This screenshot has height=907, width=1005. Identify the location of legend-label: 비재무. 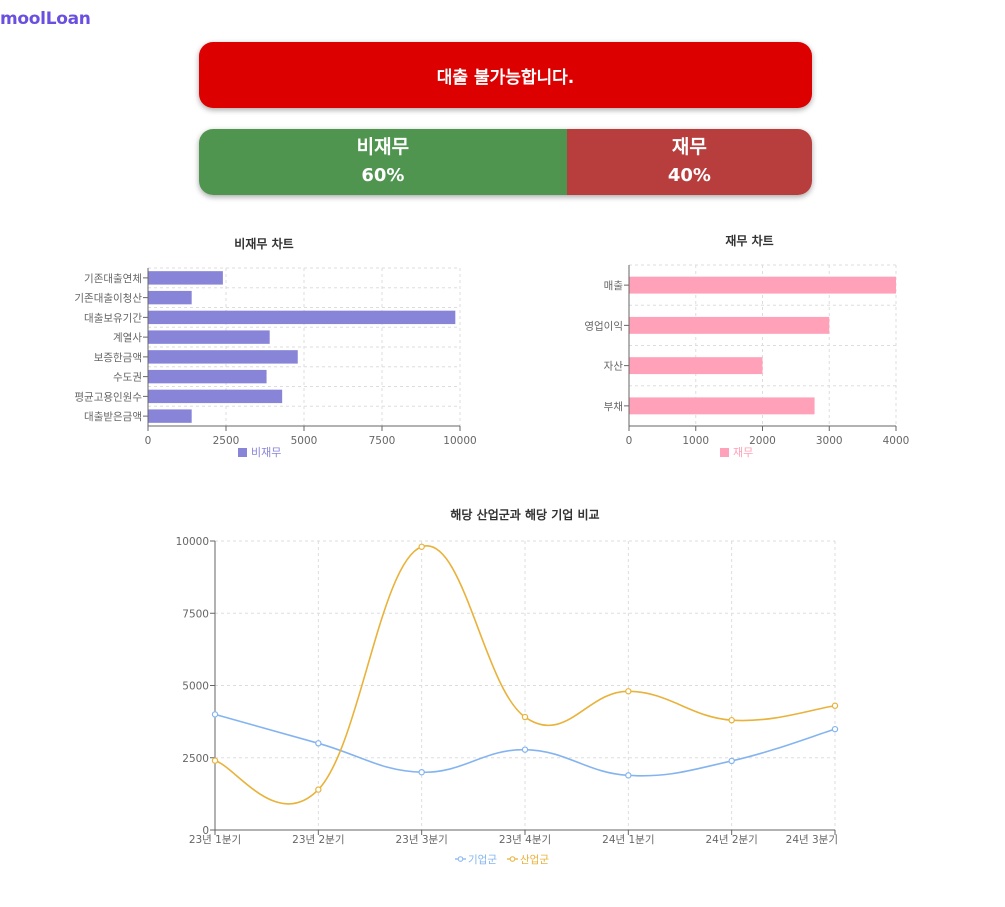
(266, 452).